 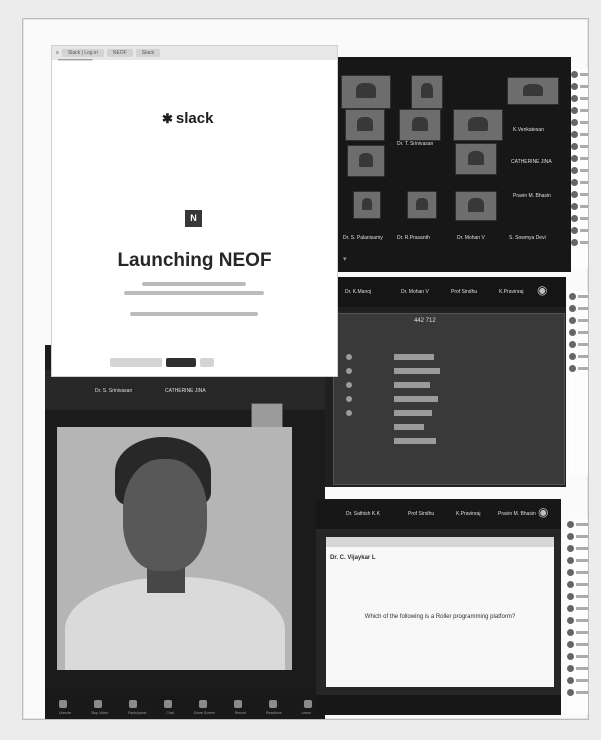 What do you see at coordinates (202, 704) in the screenshot?
I see `share-screen-icon` at bounding box center [202, 704].